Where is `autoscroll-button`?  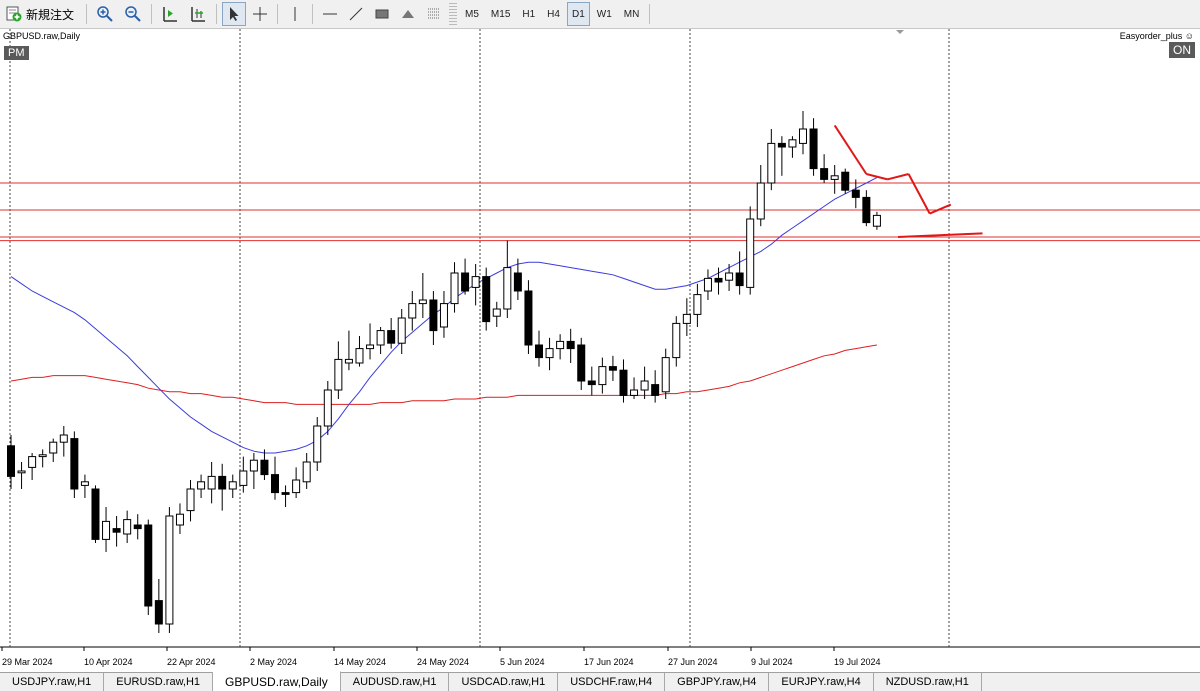
autoscroll-button is located at coordinates (198, 14).